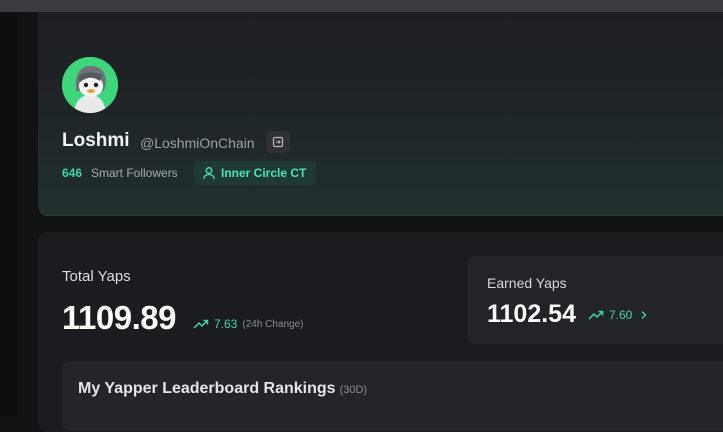 This screenshot has height=432, width=723. What do you see at coordinates (207, 388) in the screenshot?
I see `leaderboard-title-text: My Yapper Leaderboard Rankings` at bounding box center [207, 388].